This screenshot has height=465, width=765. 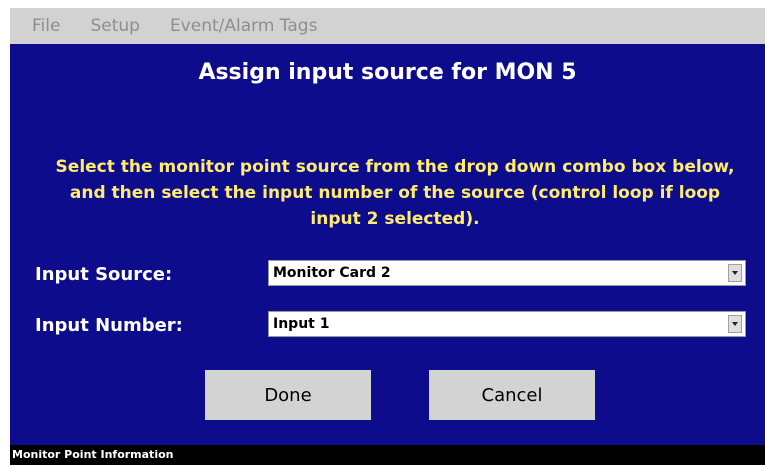 I want to click on menu-event-alarm-tags: Event/Alarm Tags, so click(x=243, y=26).